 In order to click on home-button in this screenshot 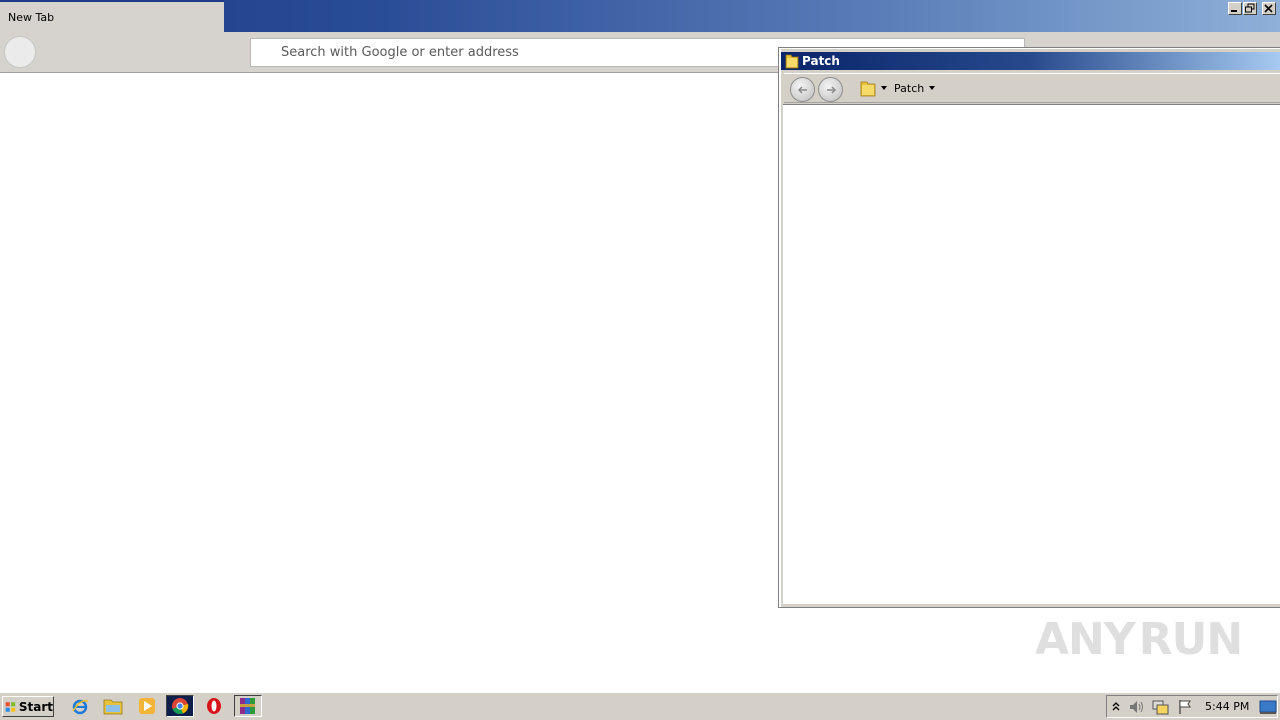, I will do `click(20, 52)`.